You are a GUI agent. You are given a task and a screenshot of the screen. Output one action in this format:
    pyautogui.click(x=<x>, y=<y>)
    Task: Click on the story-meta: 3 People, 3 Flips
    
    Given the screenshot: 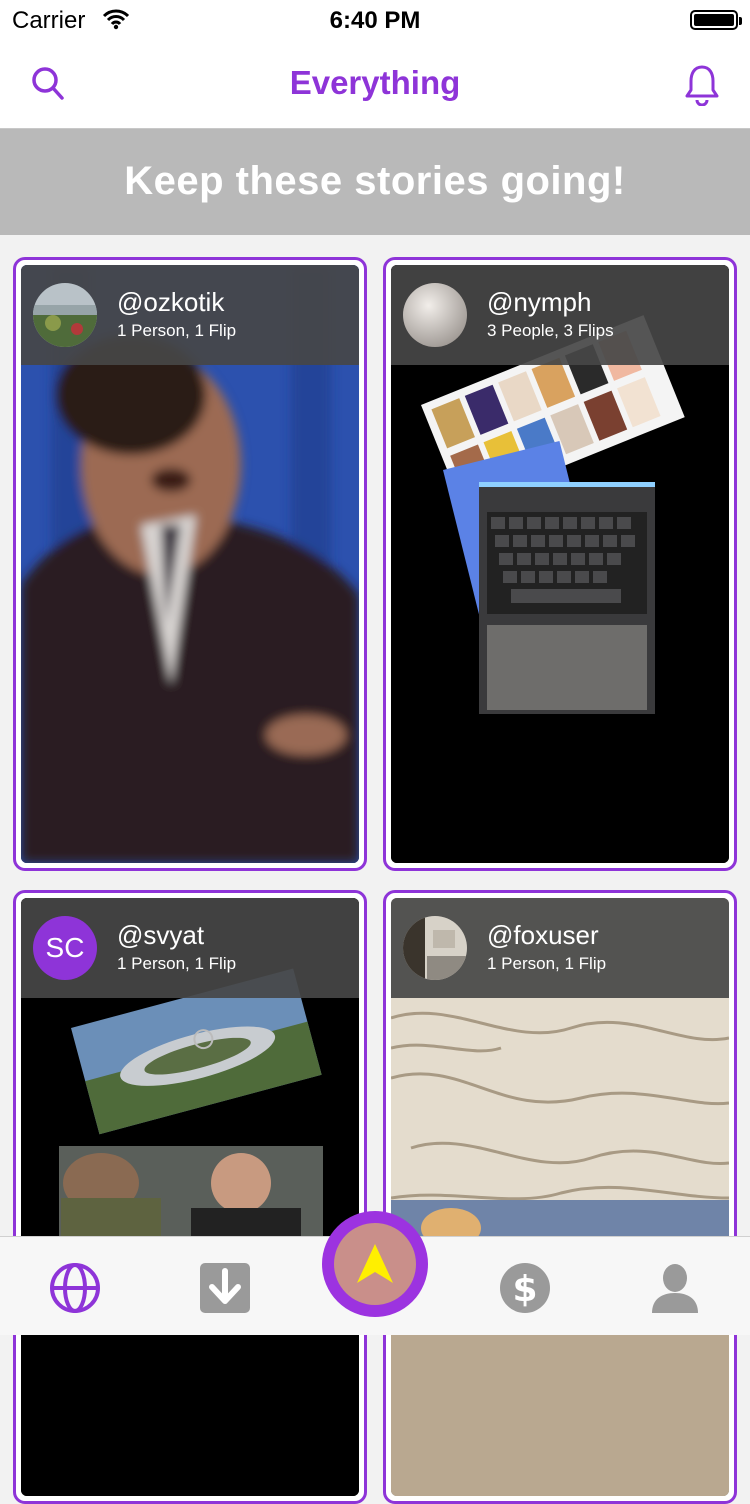 What is the action you would take?
    pyautogui.click(x=550, y=330)
    